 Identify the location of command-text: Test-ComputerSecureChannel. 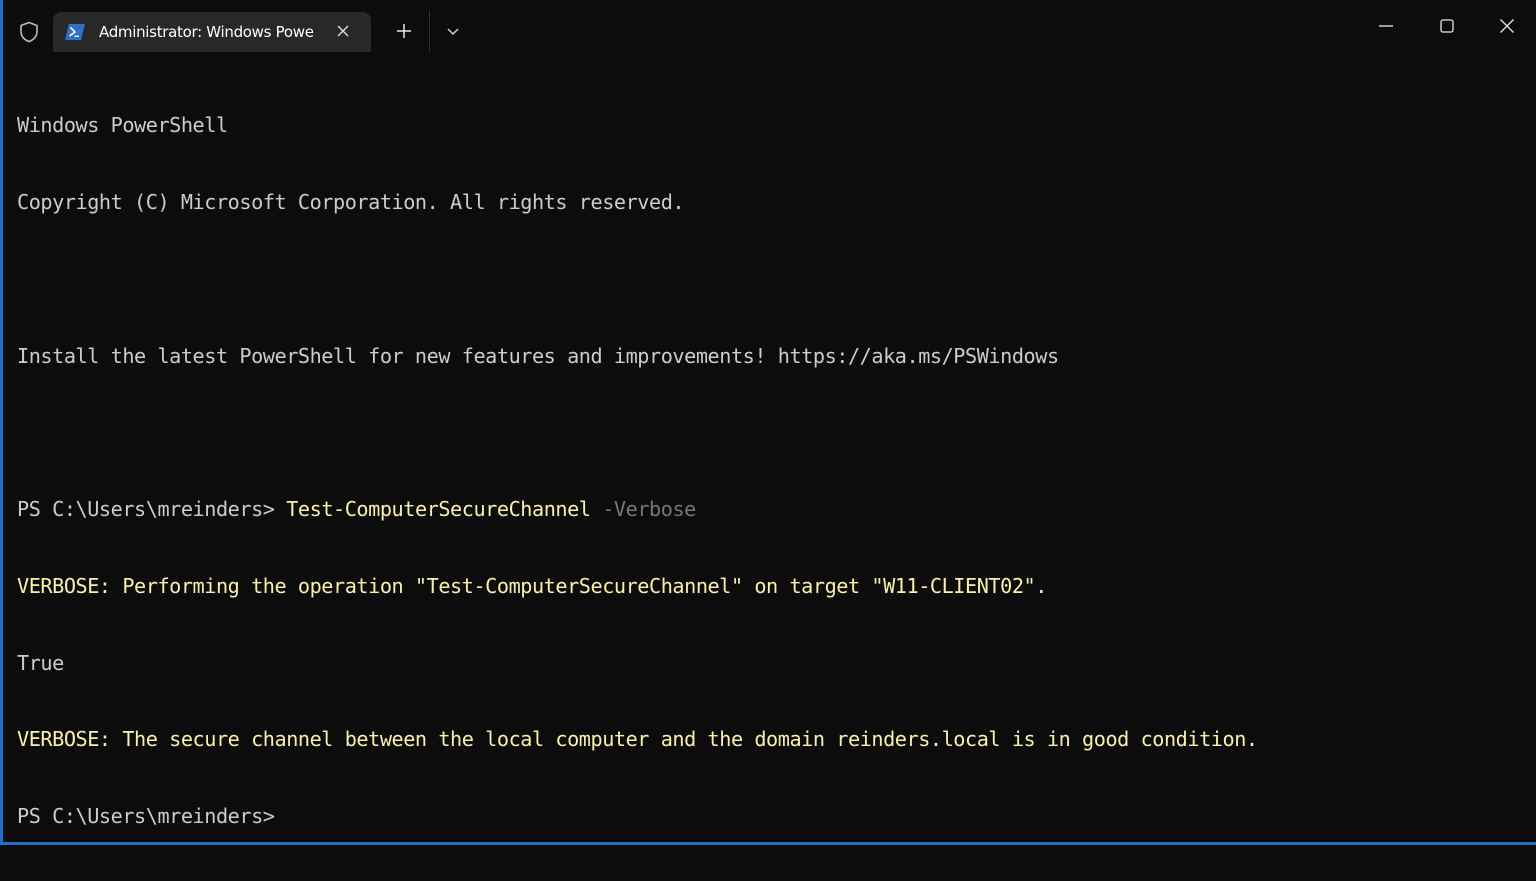
(438, 509).